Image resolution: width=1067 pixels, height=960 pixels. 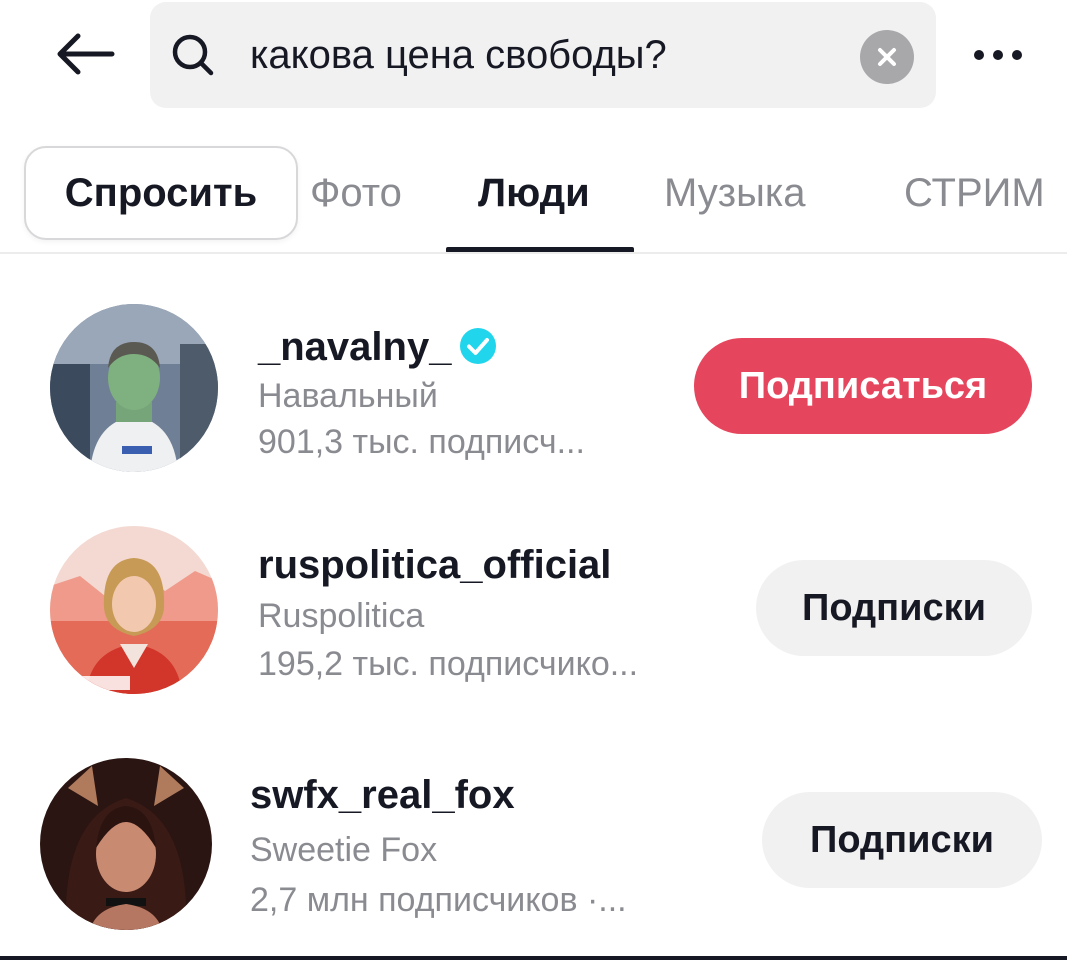 I want to click on tab-ask: Спросить, so click(x=161, y=193).